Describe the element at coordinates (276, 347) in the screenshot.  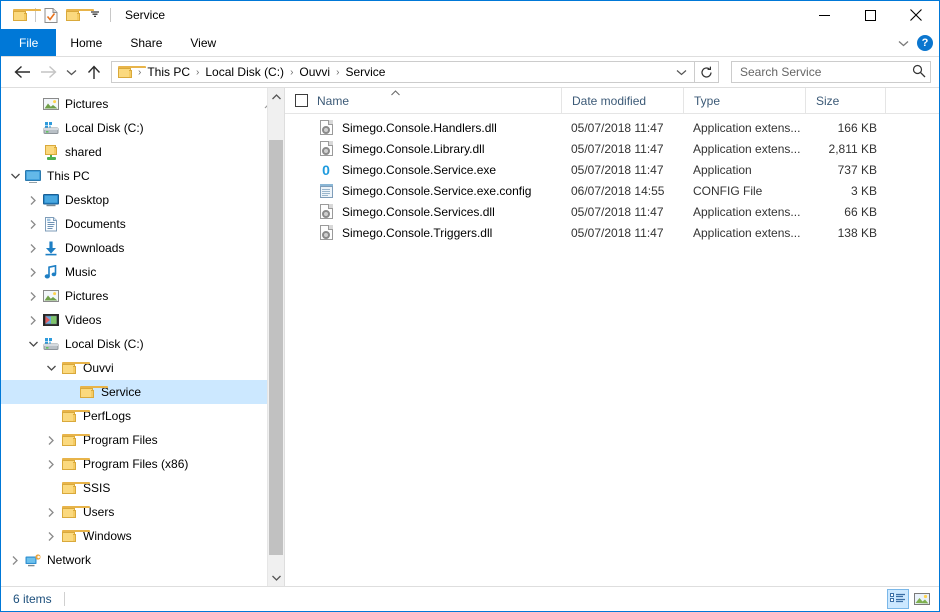
I see `sidebar-scrollbar-thumb` at that location.